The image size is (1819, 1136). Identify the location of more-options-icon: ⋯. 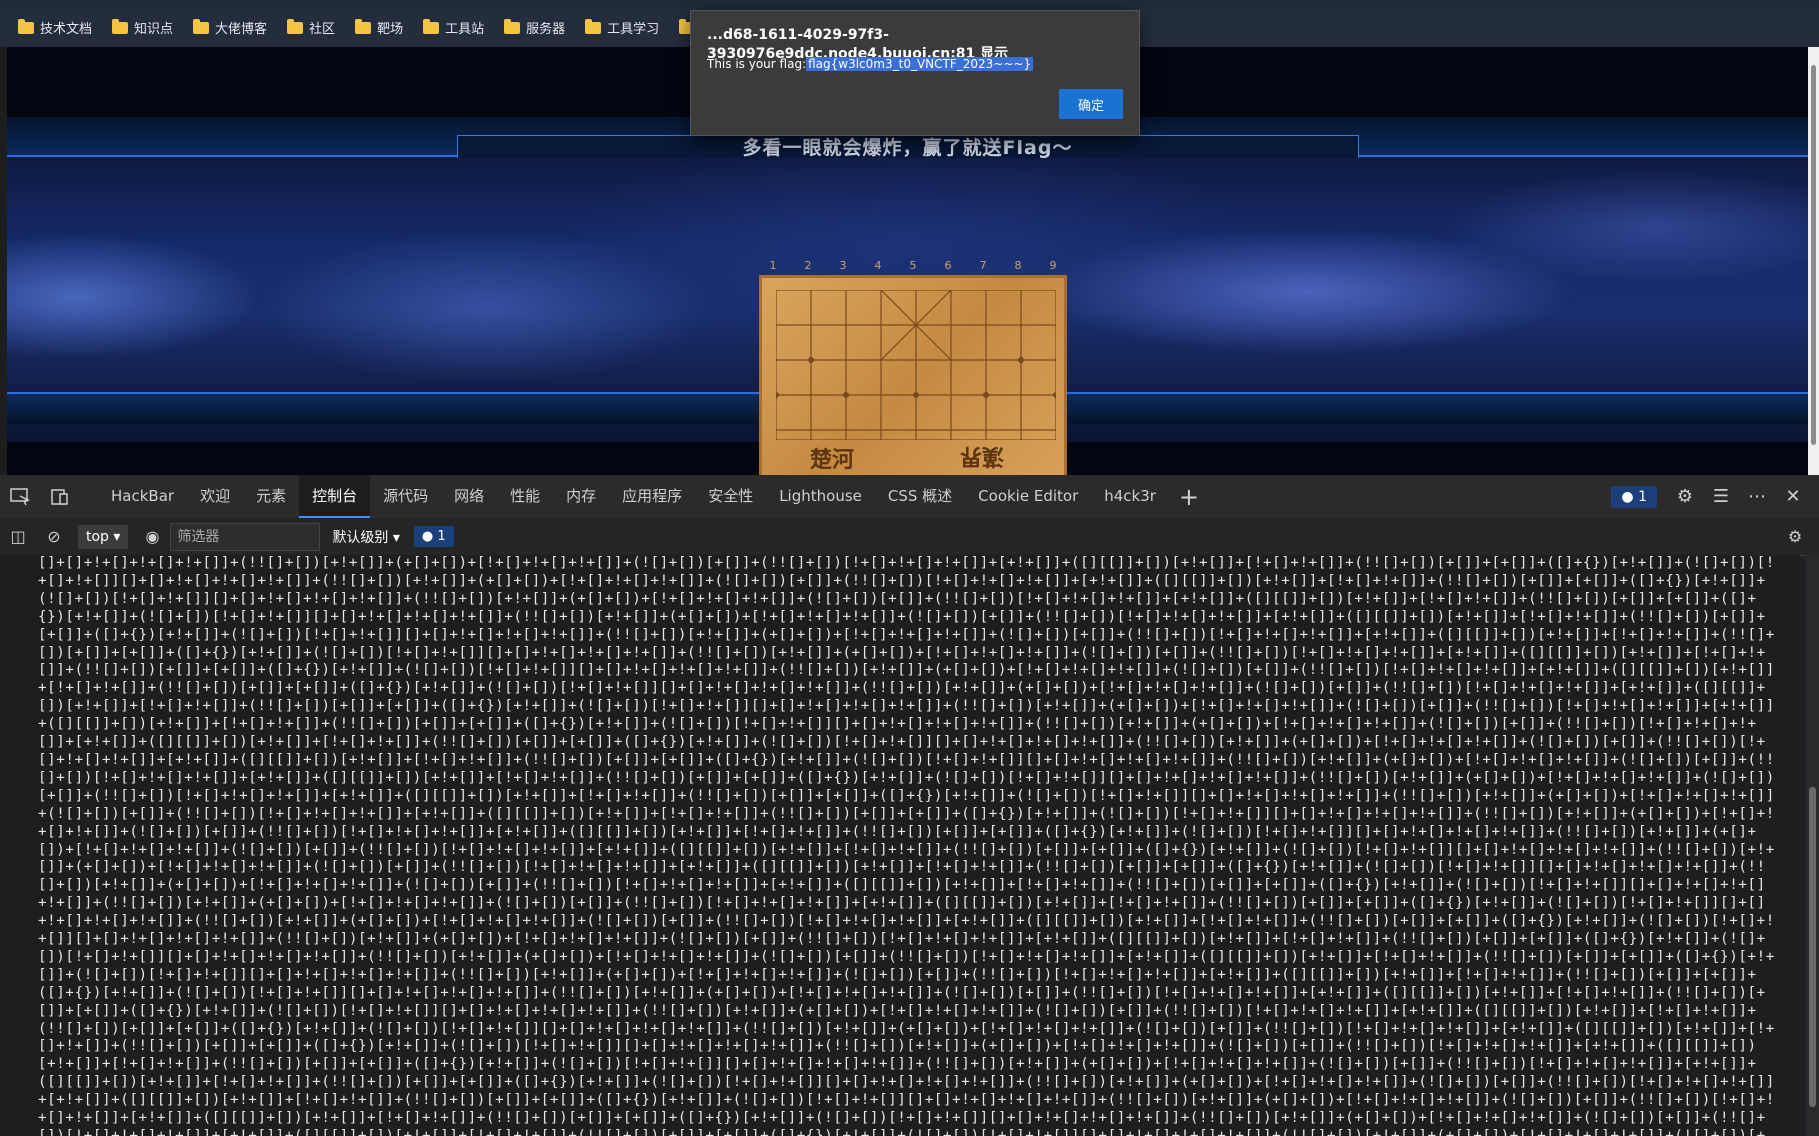
(1757, 496).